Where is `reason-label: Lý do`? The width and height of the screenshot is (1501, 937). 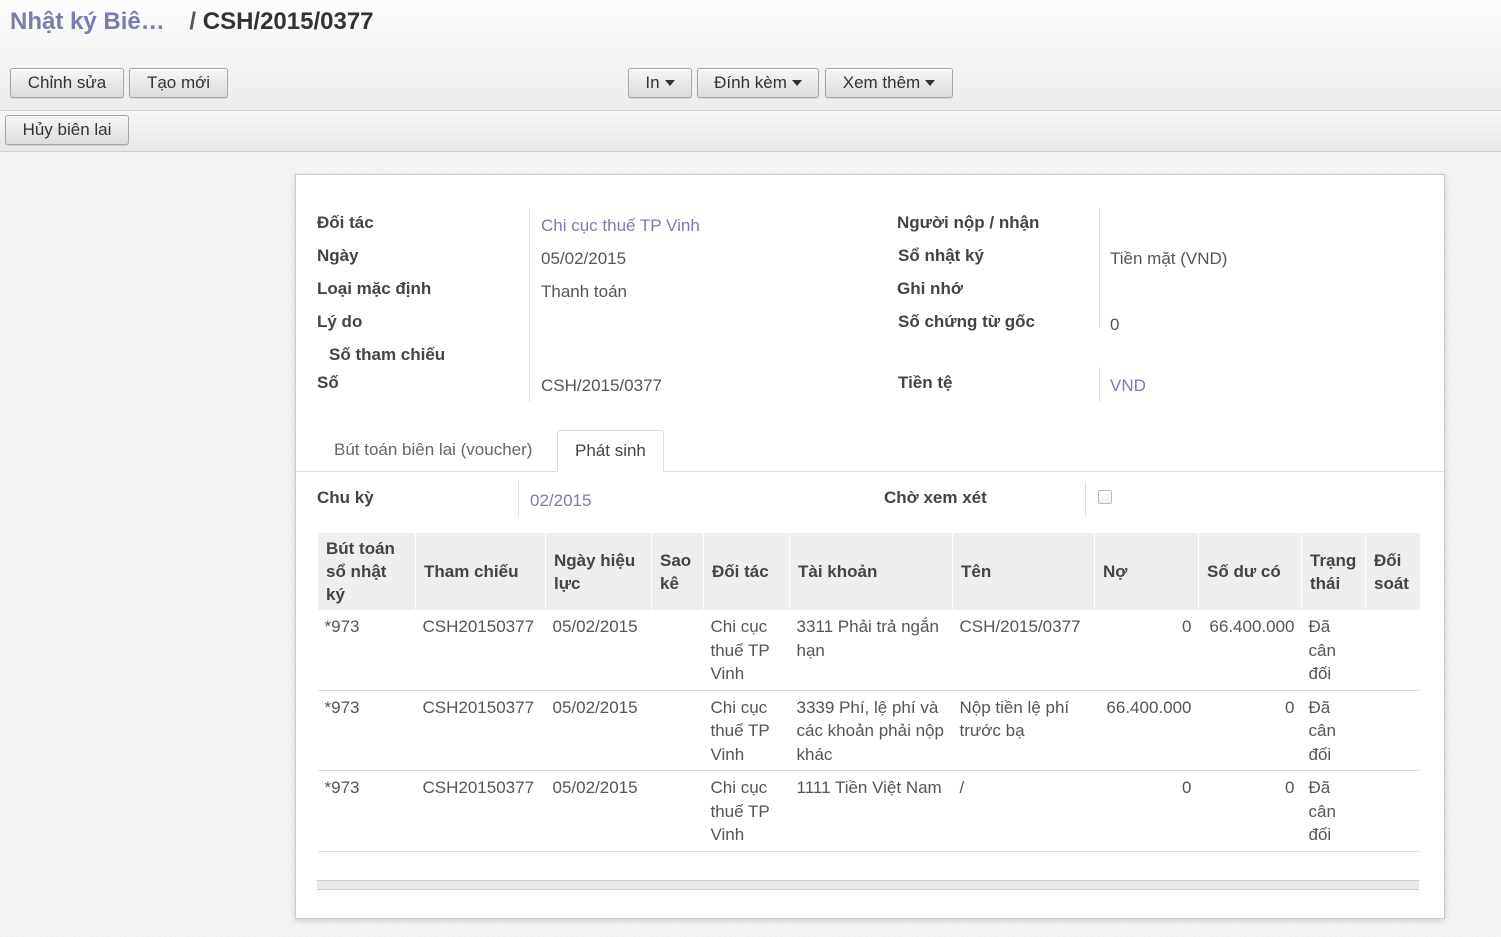 reason-label: Lý do is located at coordinates (340, 321).